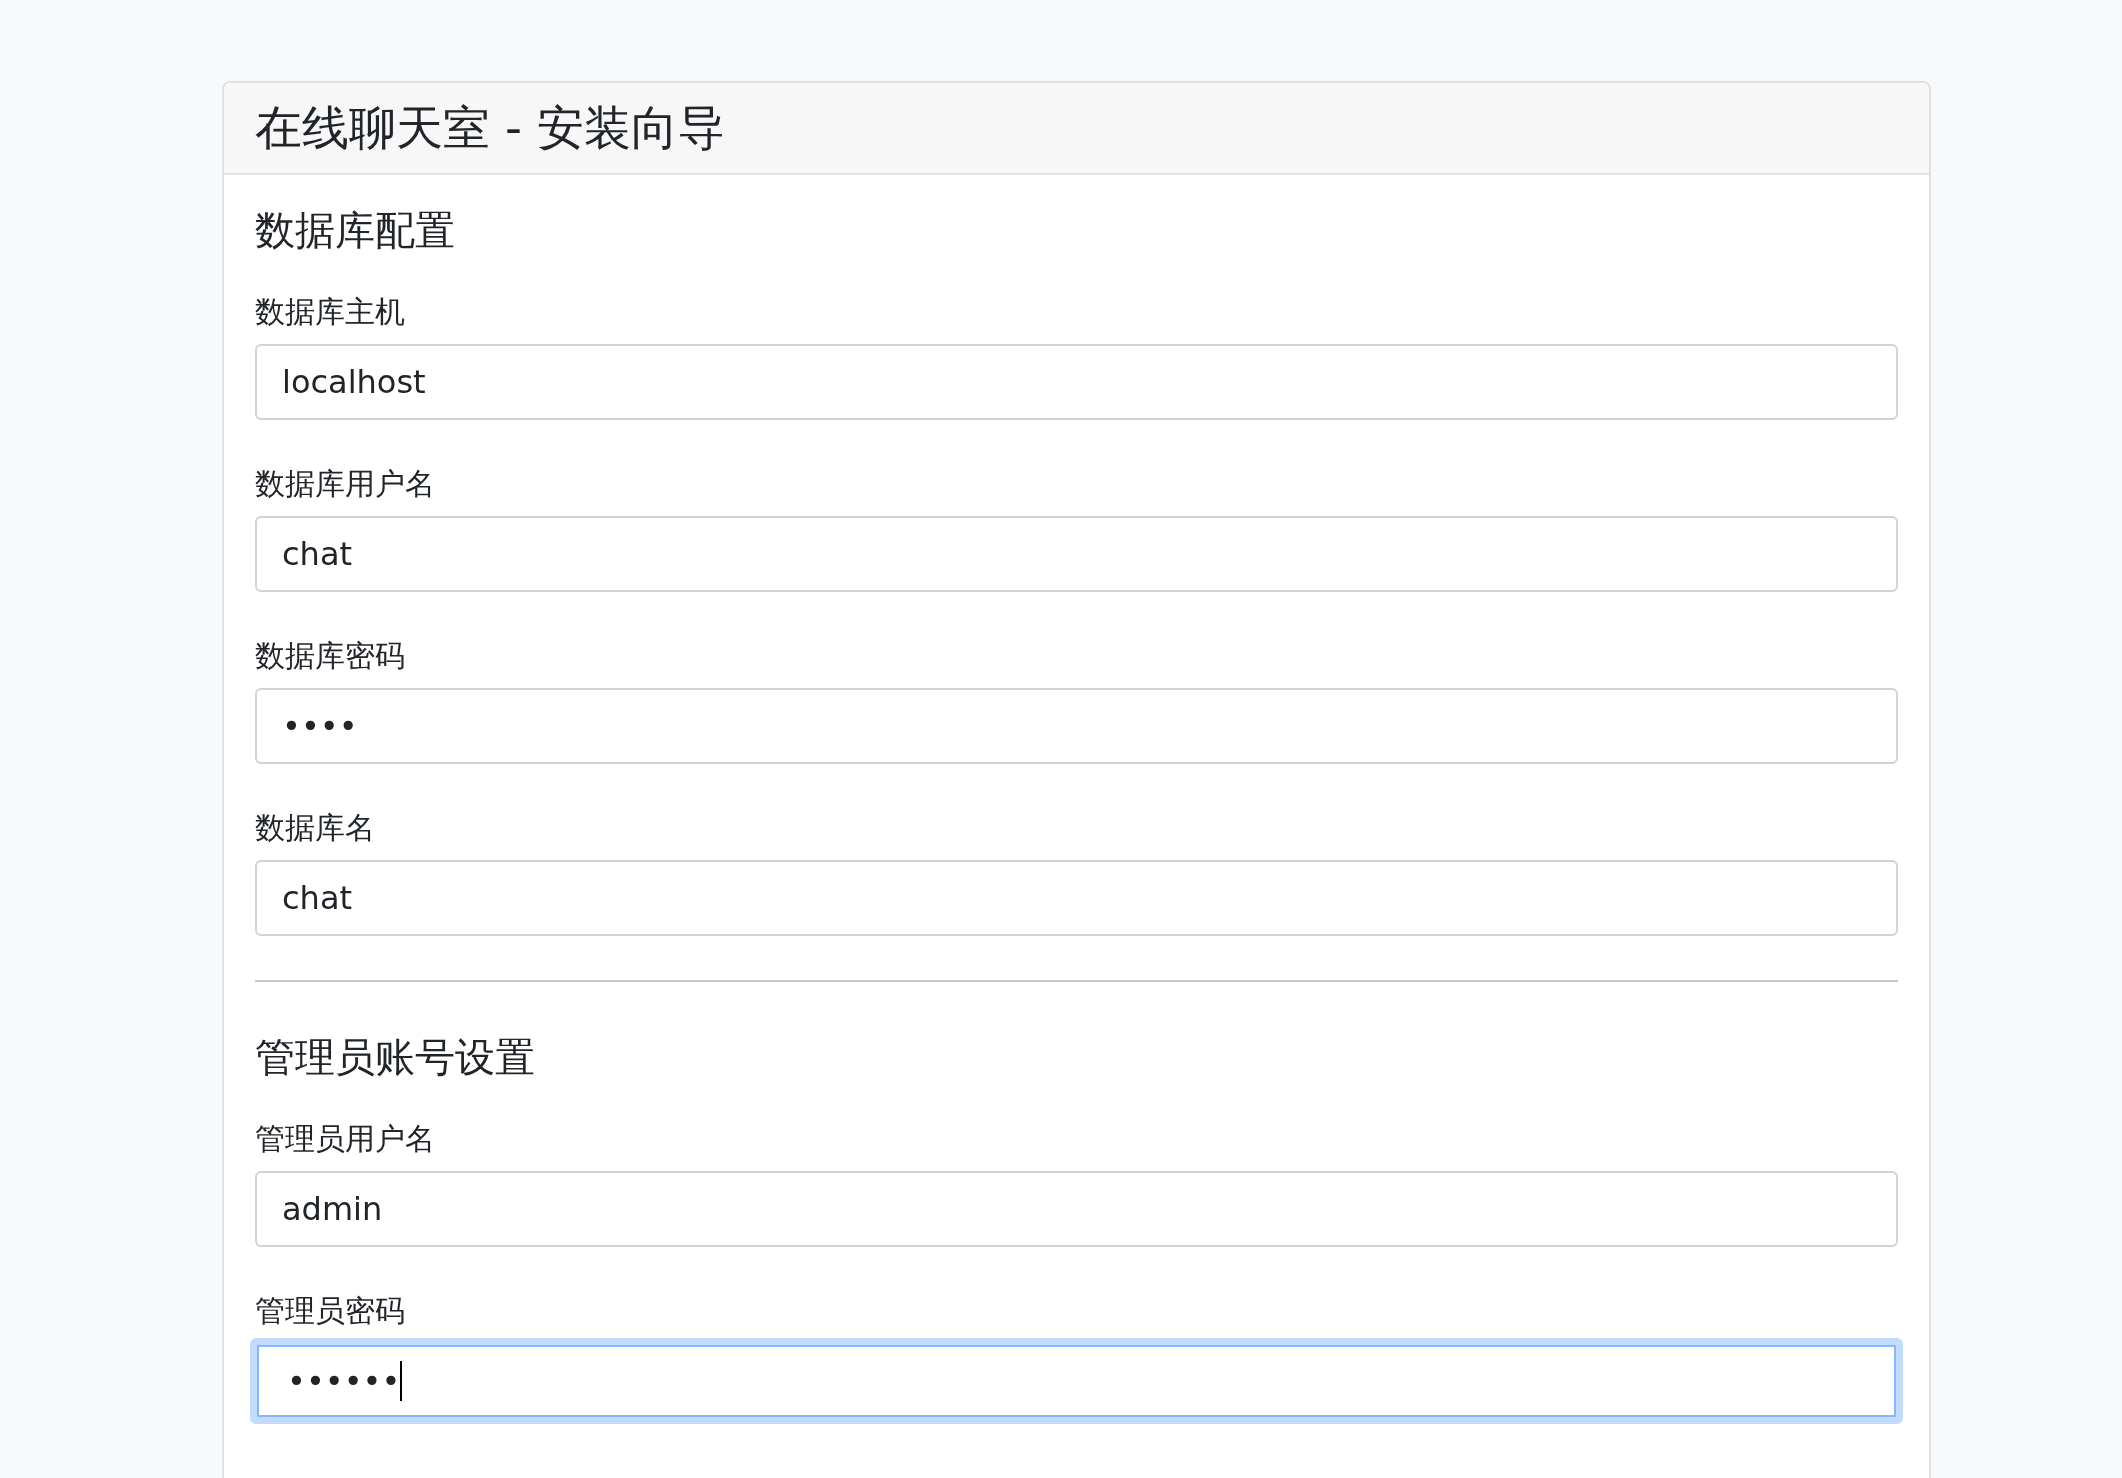 The image size is (2122, 1478). What do you see at coordinates (315, 828) in the screenshot?
I see `field-label: 数据库名` at bounding box center [315, 828].